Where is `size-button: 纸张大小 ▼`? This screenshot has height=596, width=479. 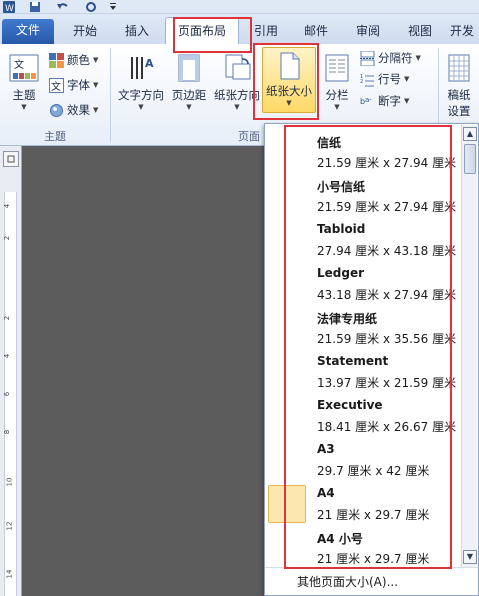 size-button: 纸张大小 ▼ is located at coordinates (289, 80).